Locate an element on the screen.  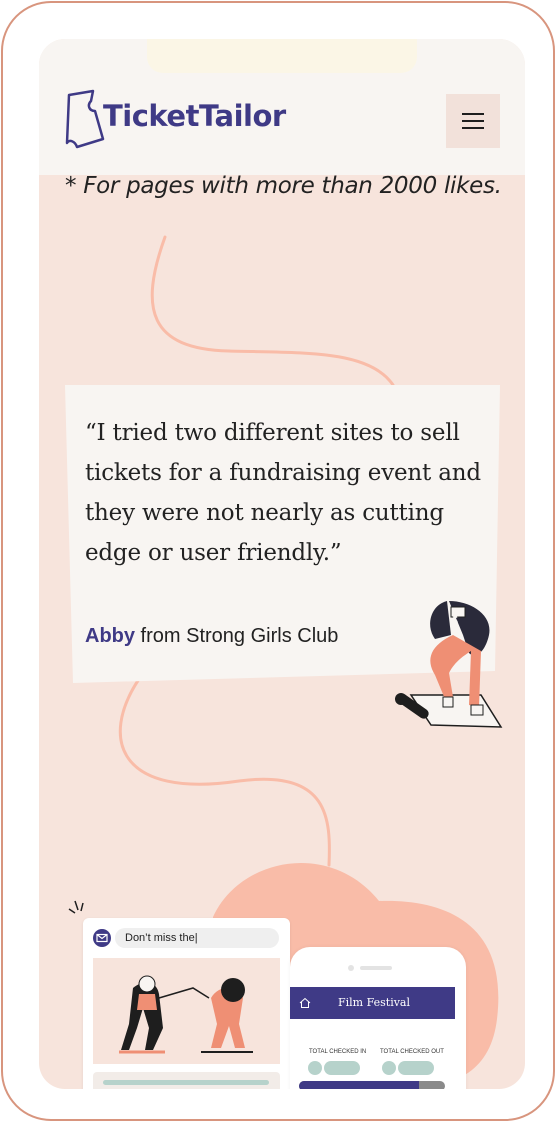
ticket-tailor-logo: TicketTailor is located at coordinates (174, 119).